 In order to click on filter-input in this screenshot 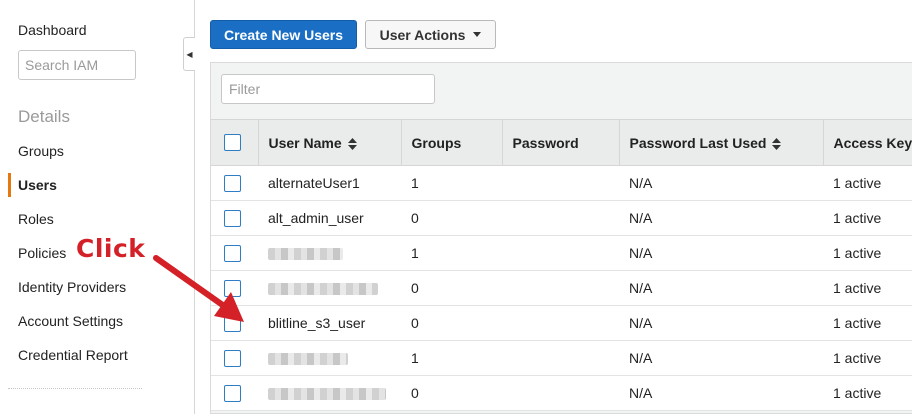, I will do `click(328, 89)`.